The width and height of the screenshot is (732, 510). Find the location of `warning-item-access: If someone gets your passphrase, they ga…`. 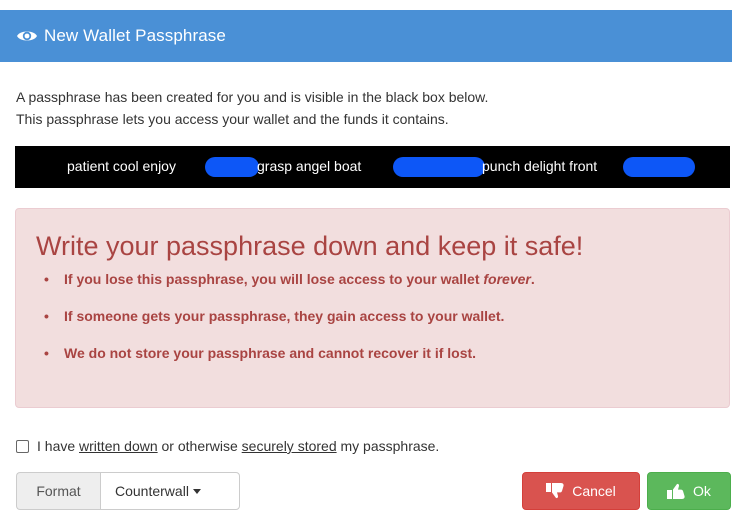

warning-item-access: If someone gets your passphrase, they ga… is located at coordinates (289, 316).